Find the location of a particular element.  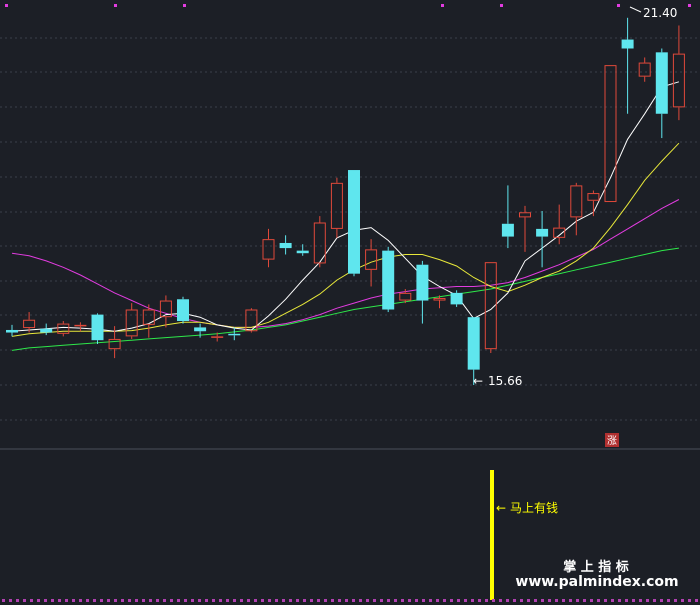

low-label: 15.66 is located at coordinates (505, 381).